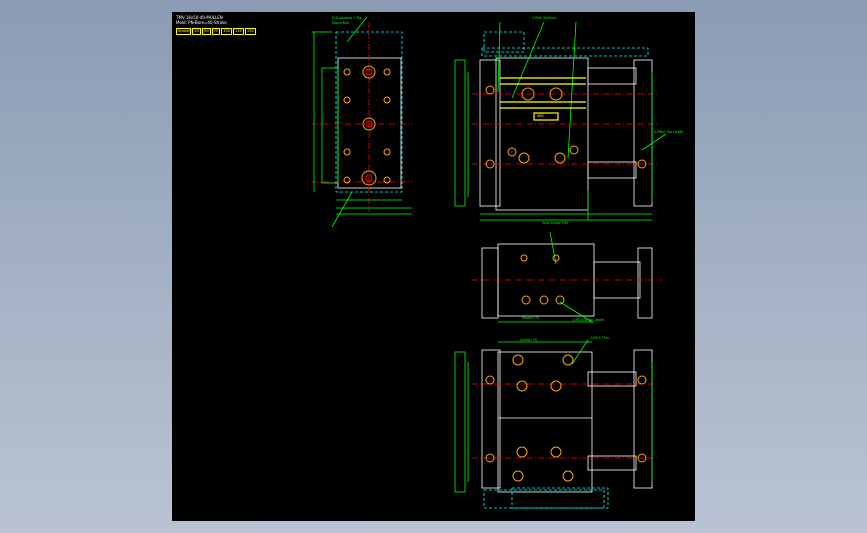  Describe the element at coordinates (347, 18) in the screenshot. I see `cap-tap-note: M-6 Adapted 1 Tap` at that location.